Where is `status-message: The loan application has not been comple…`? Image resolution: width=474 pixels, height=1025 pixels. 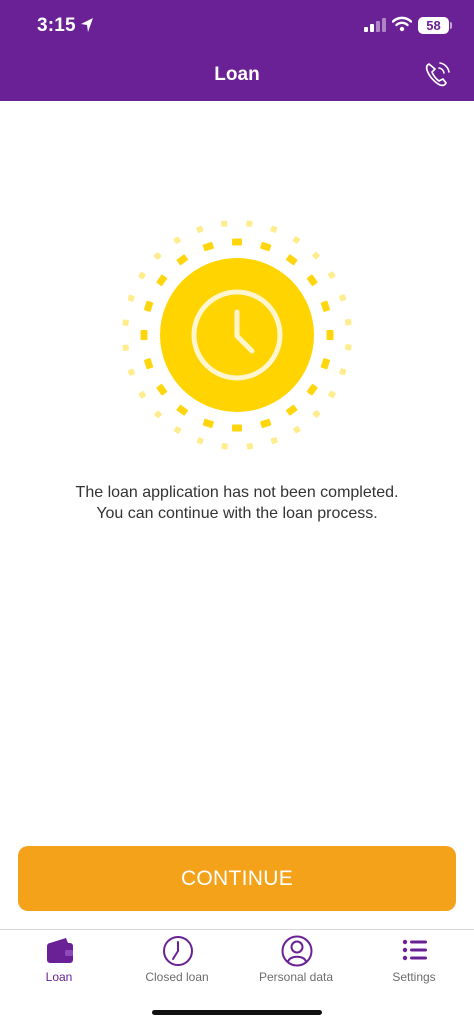
status-message: The loan application has not been comple… is located at coordinates (237, 503).